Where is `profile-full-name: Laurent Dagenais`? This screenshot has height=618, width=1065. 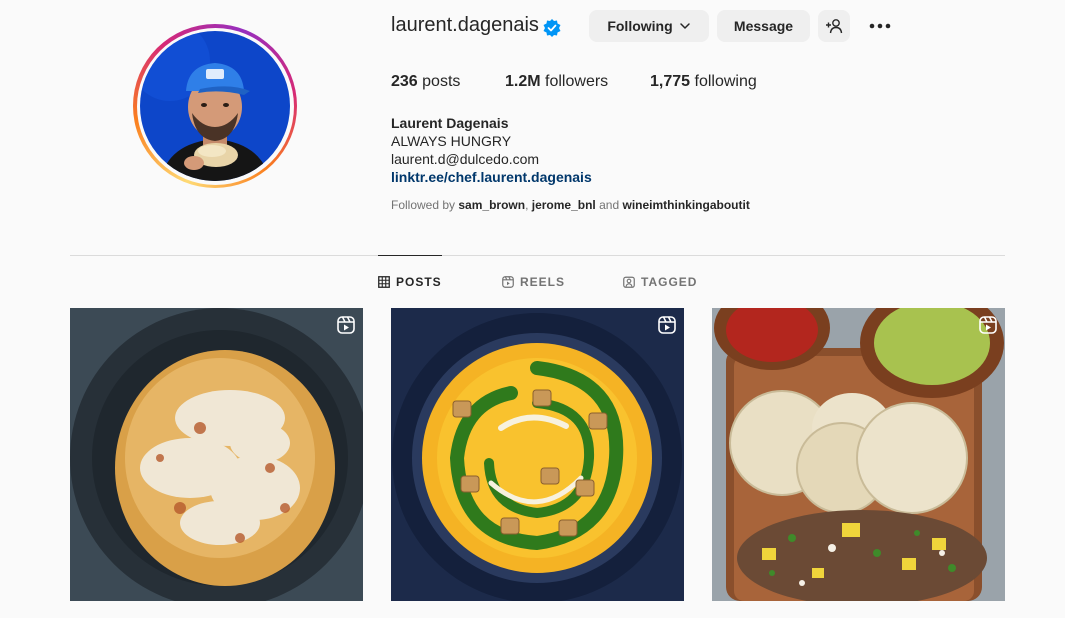
profile-full-name: Laurent Dagenais is located at coordinates (450, 123).